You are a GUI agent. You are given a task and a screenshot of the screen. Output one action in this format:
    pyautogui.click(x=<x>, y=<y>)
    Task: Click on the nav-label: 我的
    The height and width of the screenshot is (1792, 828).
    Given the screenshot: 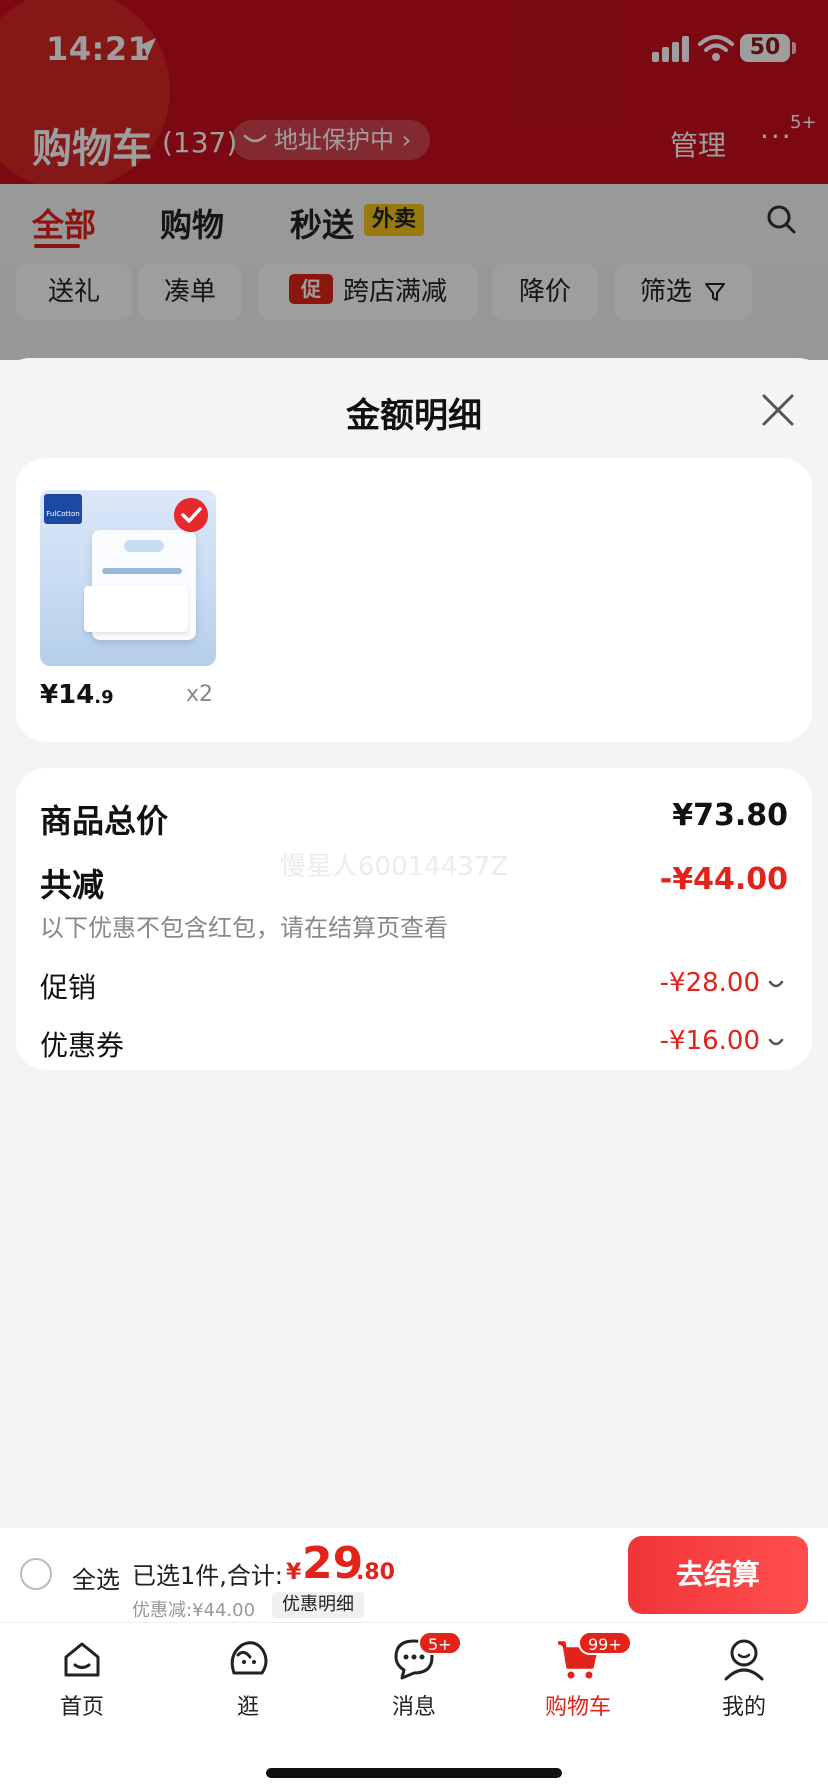 What is the action you would take?
    pyautogui.click(x=743, y=1707)
    